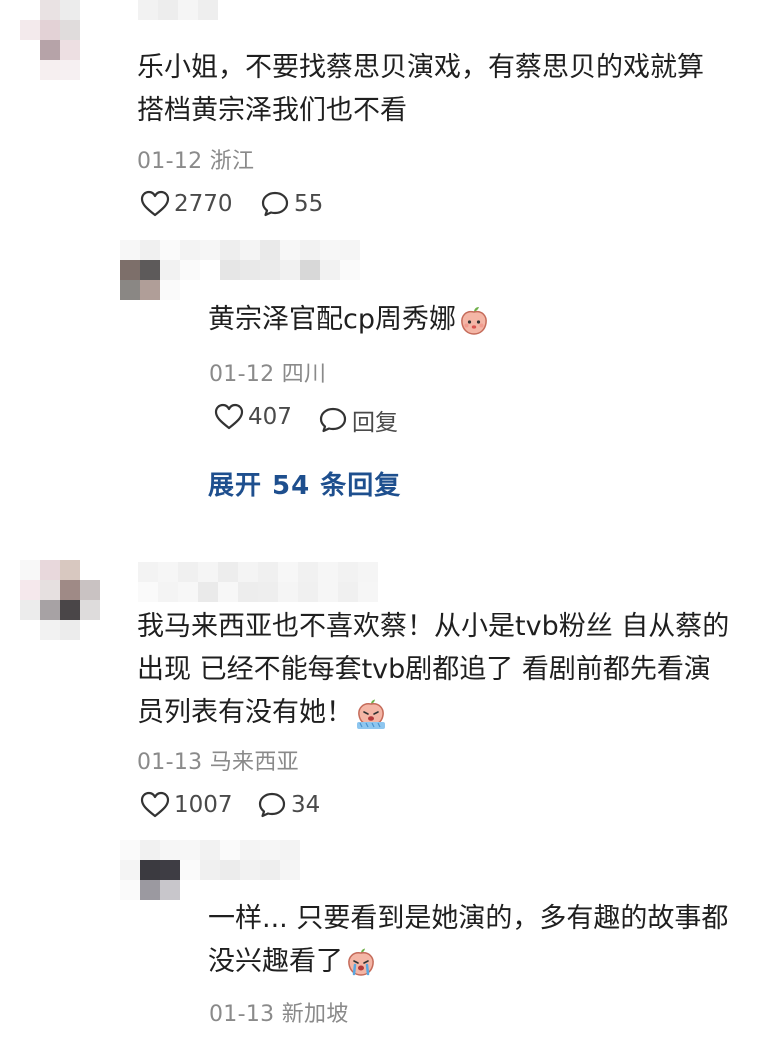 This screenshot has width=764, height=1047. I want to click on reply-text: 黄宗泽官配cp周秀娜, so click(349, 319).